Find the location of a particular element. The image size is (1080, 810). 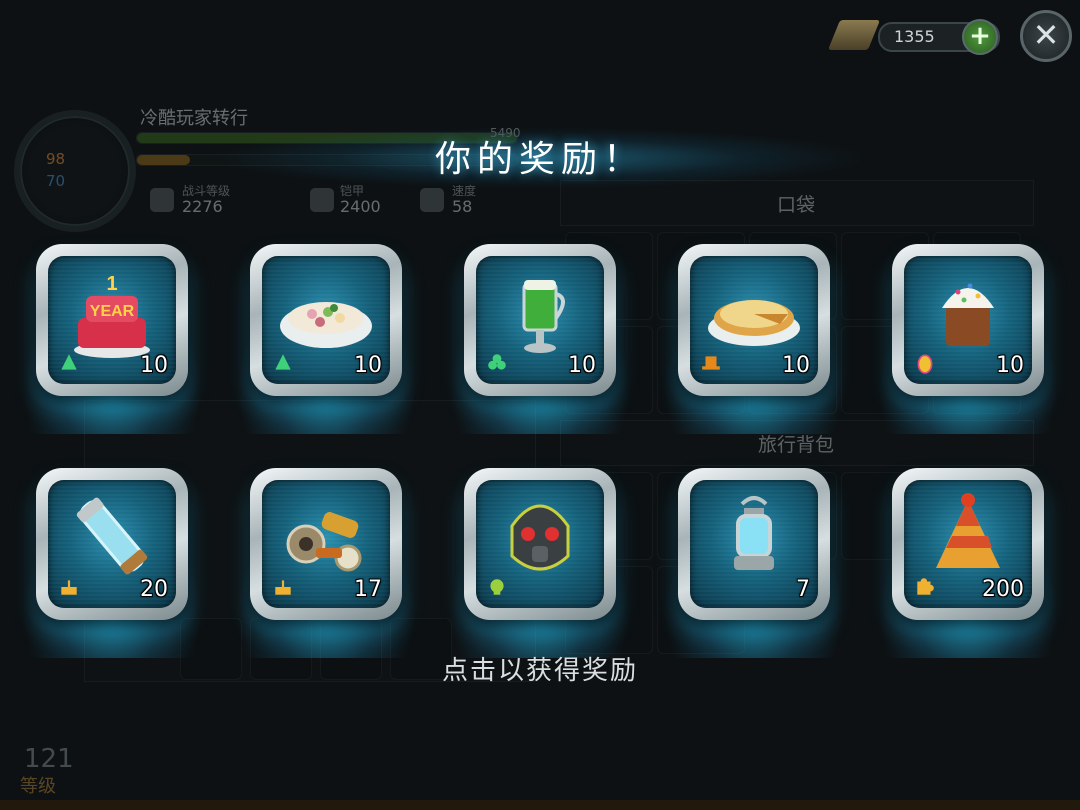

reward-card: 7 is located at coordinates (754, 563).